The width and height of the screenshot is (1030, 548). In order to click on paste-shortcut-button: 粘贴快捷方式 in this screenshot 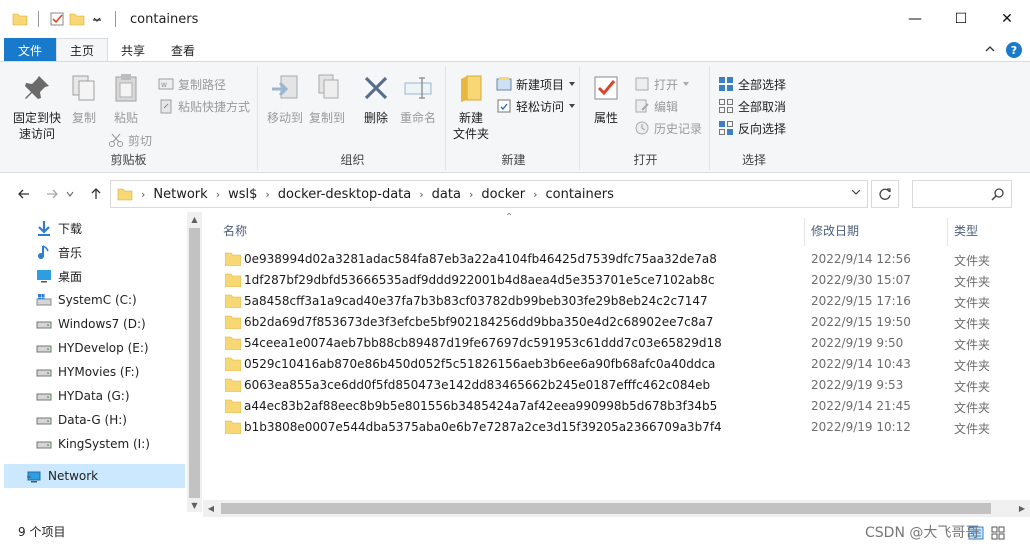, I will do `click(204, 106)`.